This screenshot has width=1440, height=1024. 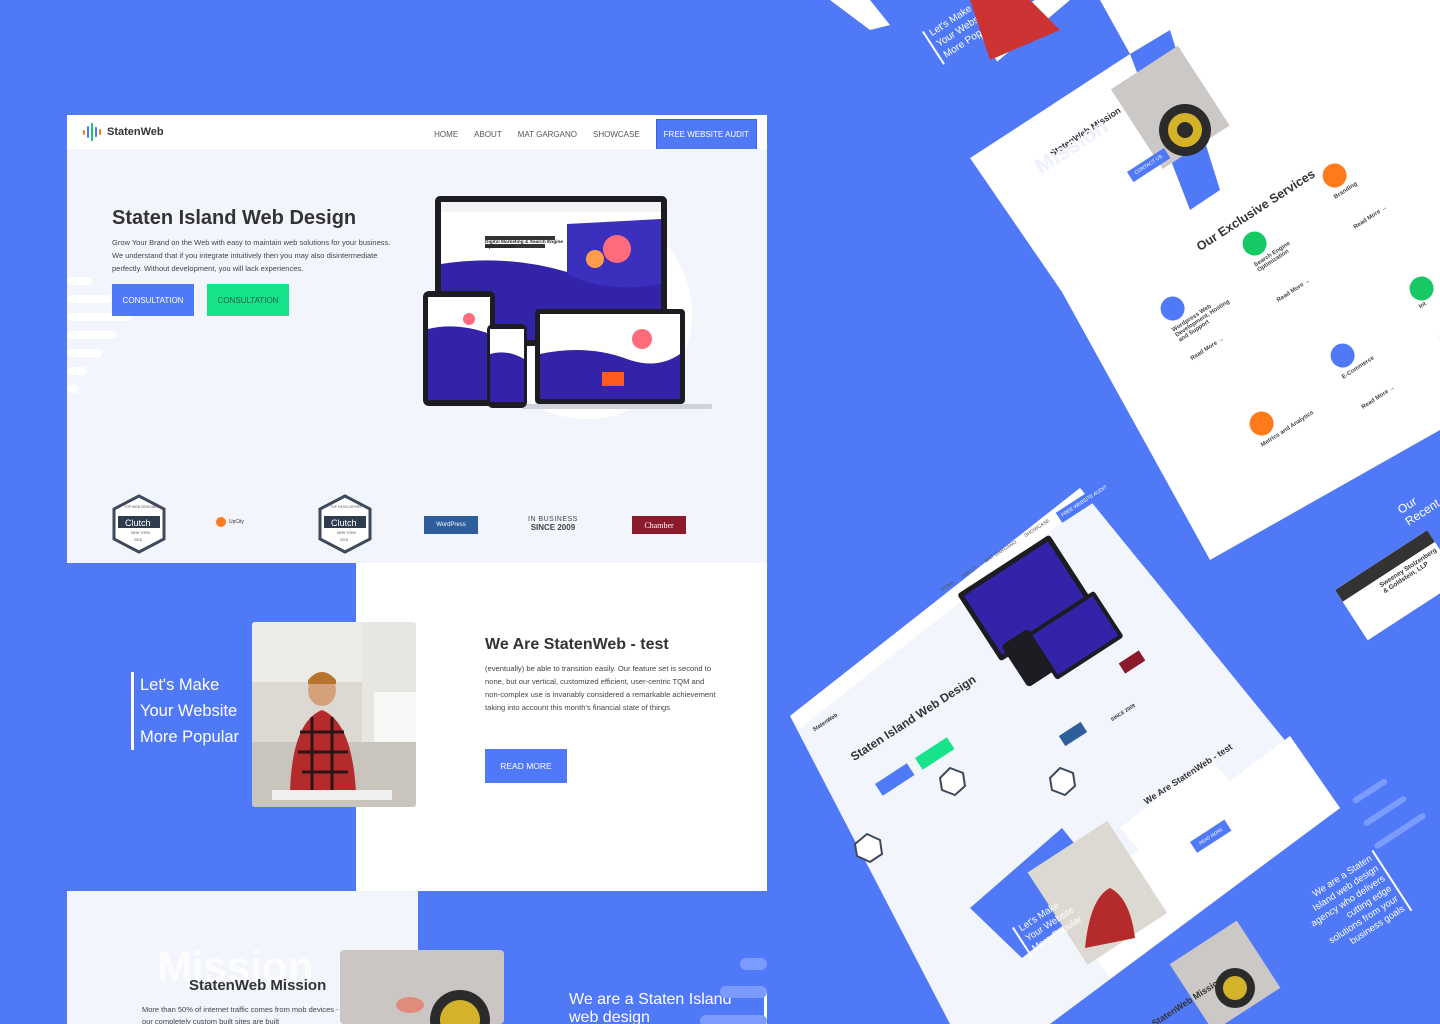 What do you see at coordinates (616, 134) in the screenshot?
I see `nav-showcase: SHOWCASE` at bounding box center [616, 134].